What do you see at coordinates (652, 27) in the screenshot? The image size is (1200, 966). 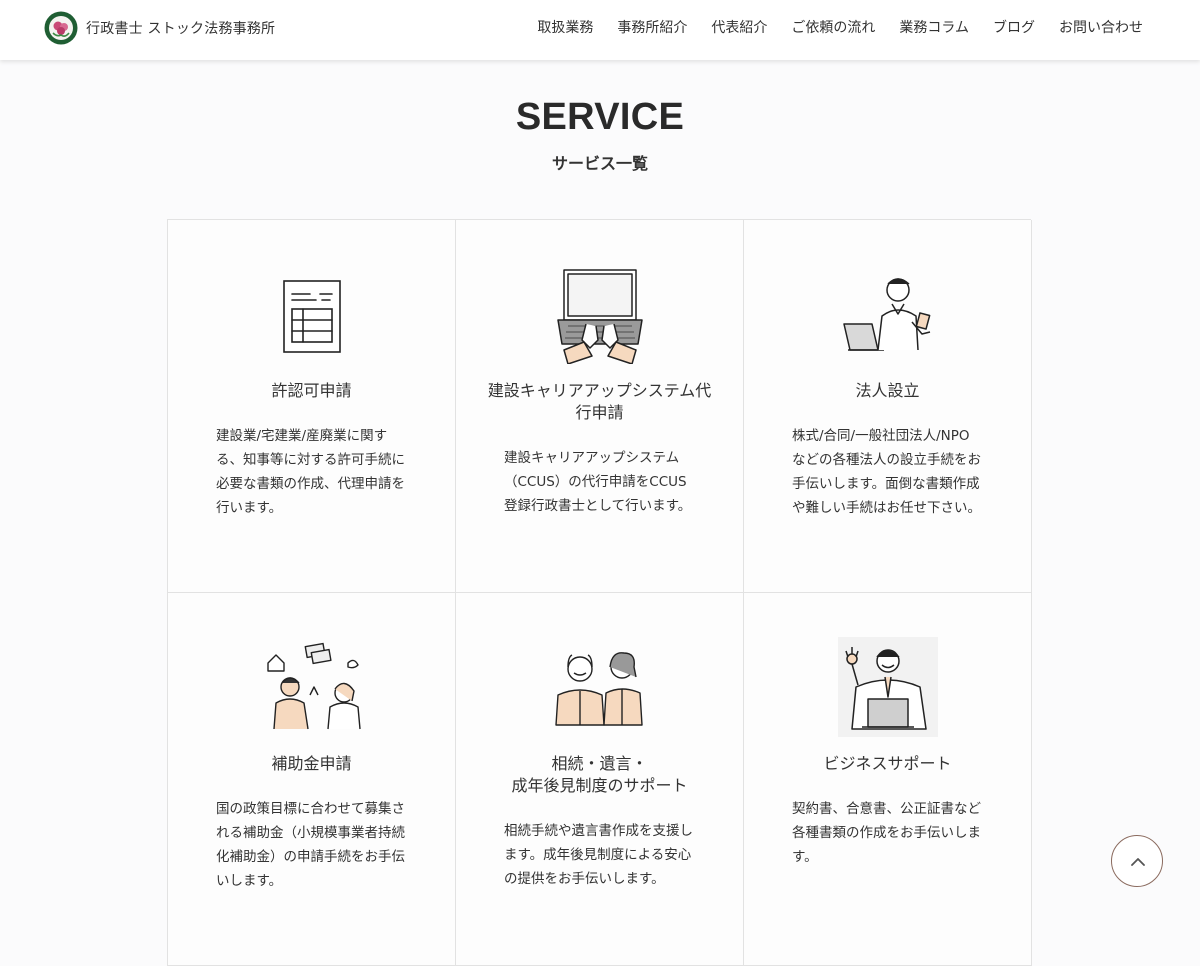 I see `nav-office: 事務所紹介` at bounding box center [652, 27].